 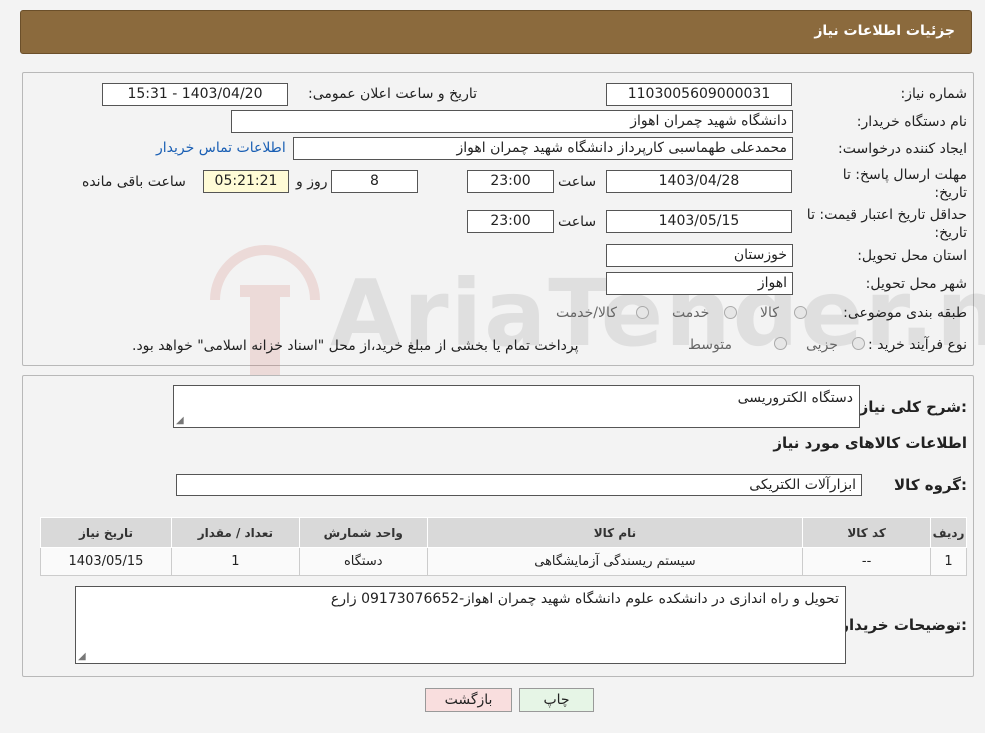 What do you see at coordinates (710, 345) in the screenshot?
I see `process-option-medium: متوسط` at bounding box center [710, 345].